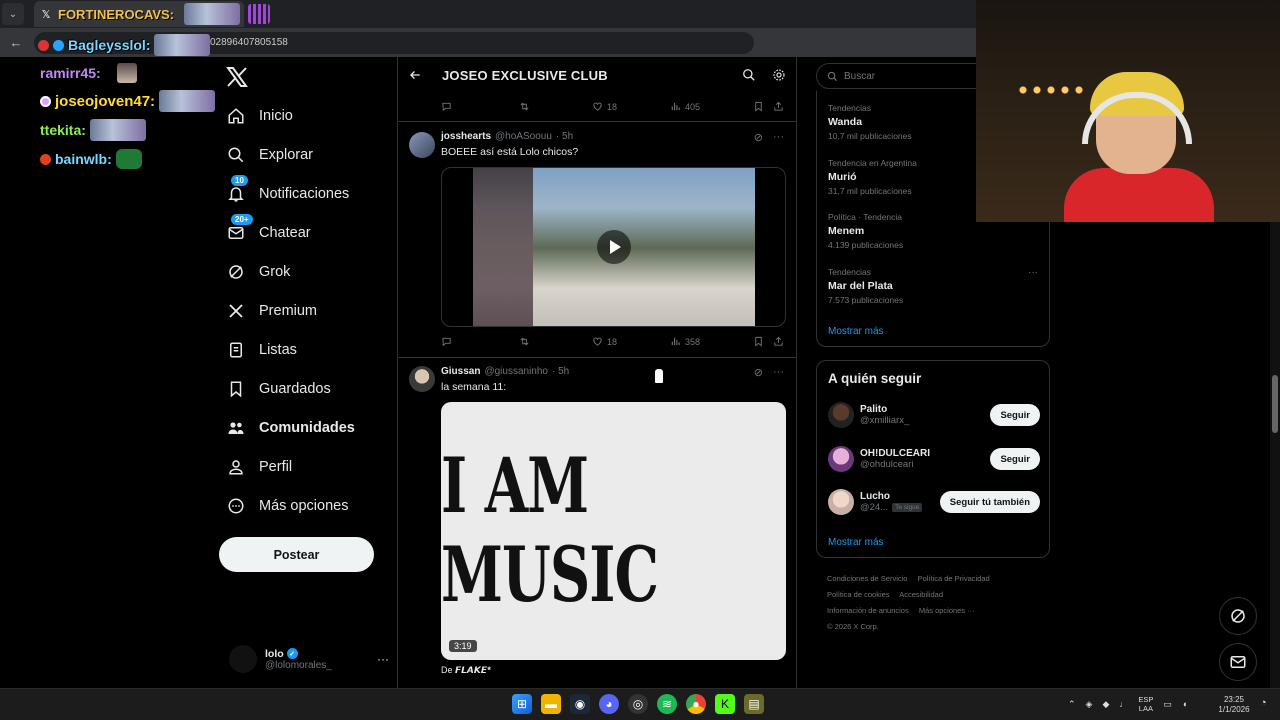  I want to click on nav-item-chatear: 20+ Chatear, so click(269, 230).